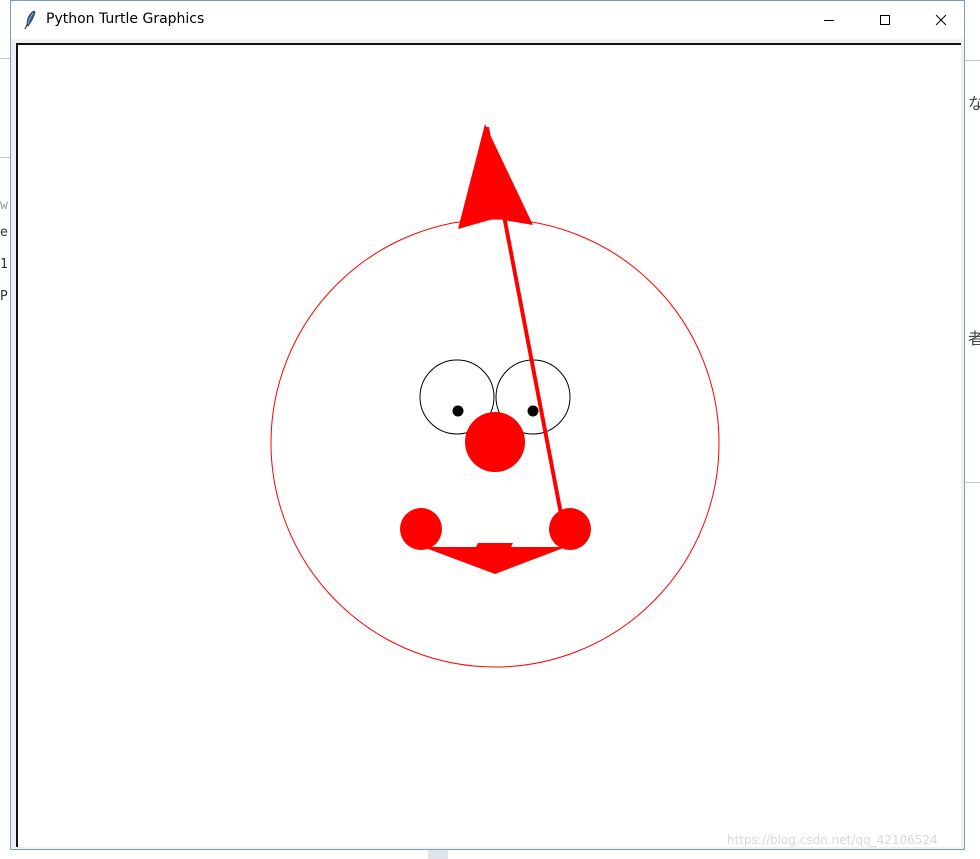 This screenshot has height=859, width=980. I want to click on background-window-right, so click(972, 449).